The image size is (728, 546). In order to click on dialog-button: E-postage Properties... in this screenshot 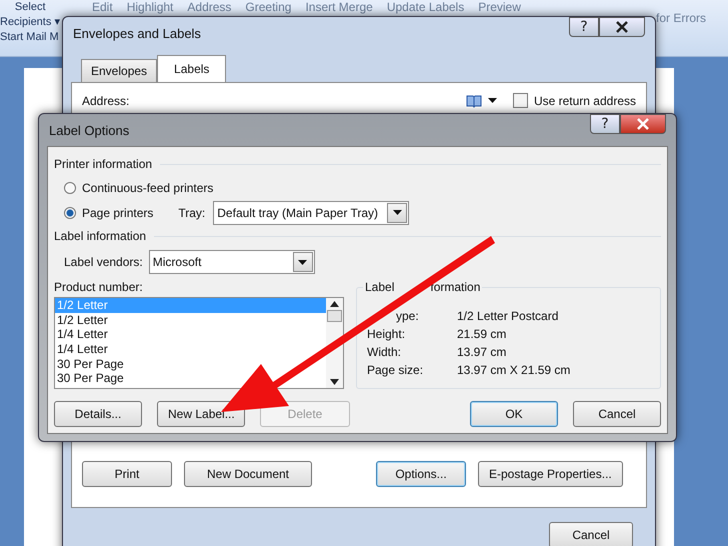, I will do `click(550, 474)`.